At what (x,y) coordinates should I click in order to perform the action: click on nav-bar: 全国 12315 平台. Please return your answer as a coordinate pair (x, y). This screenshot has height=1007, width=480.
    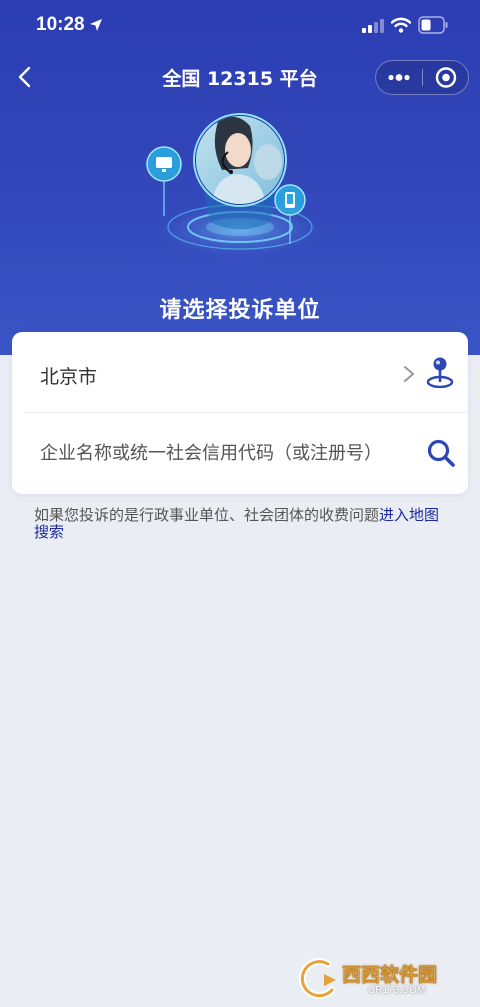
    Looking at the image, I should click on (240, 78).